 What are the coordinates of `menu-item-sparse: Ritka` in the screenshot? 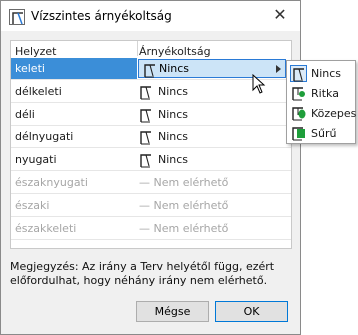 It's located at (321, 93).